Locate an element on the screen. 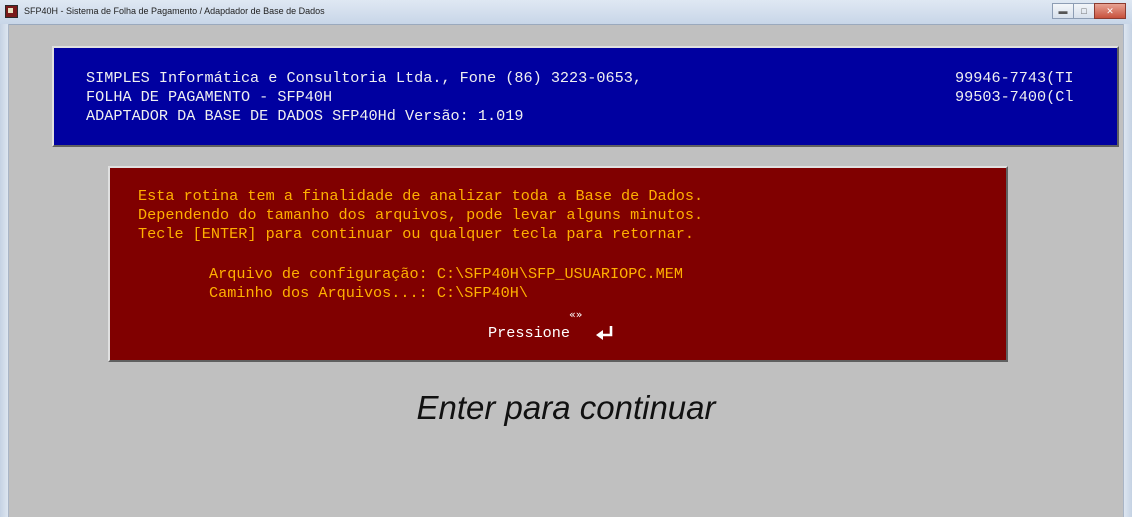 The height and width of the screenshot is (517, 1132). window-controls: ▬ □ ✕ is located at coordinates (1089, 11).